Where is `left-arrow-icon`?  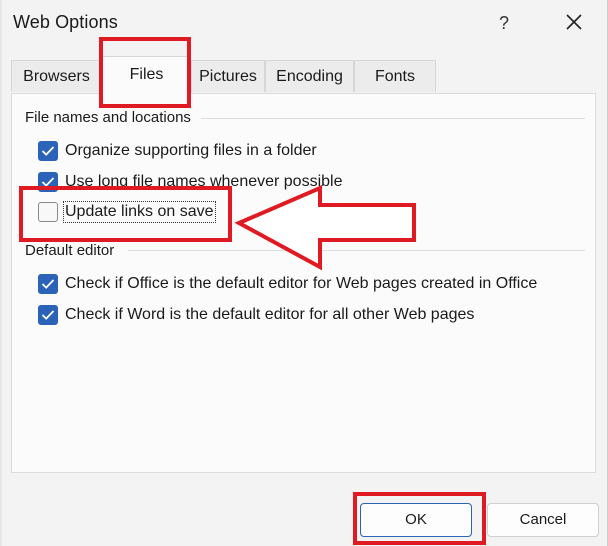 left-arrow-icon is located at coordinates (325, 227).